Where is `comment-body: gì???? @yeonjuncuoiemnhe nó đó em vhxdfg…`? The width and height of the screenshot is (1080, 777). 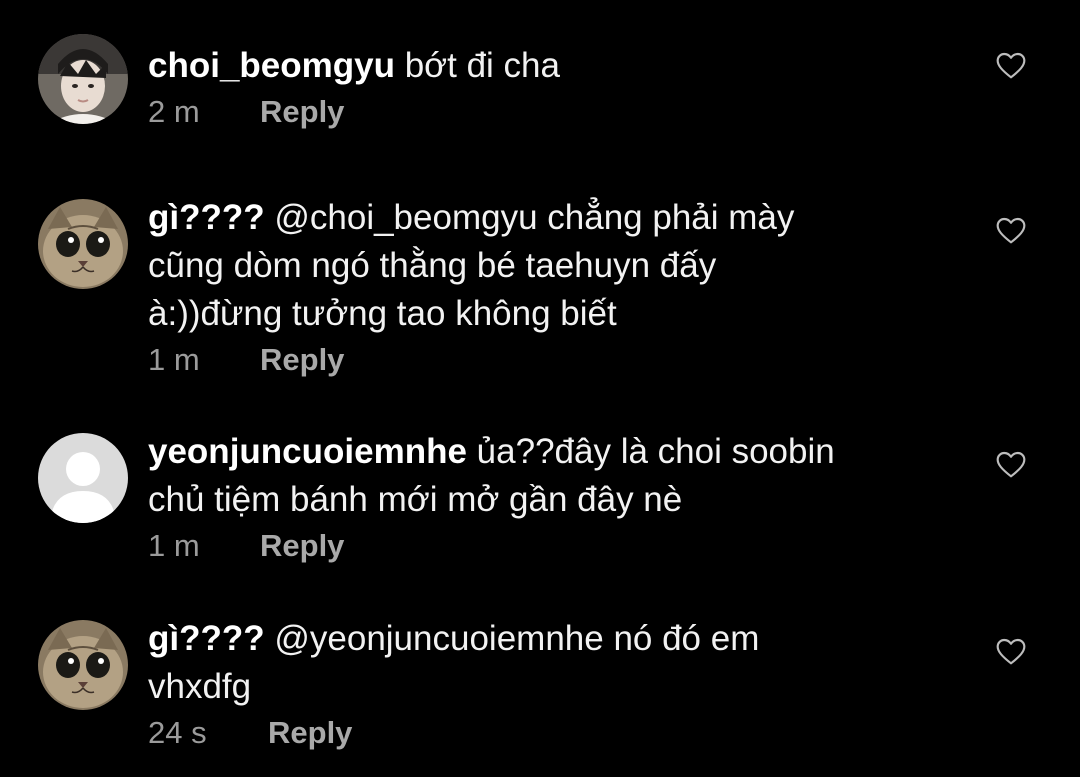
comment-body: gì???? @yeonjuncuoiemnhe nó đó em vhxdfg… is located at coordinates (548, 684).